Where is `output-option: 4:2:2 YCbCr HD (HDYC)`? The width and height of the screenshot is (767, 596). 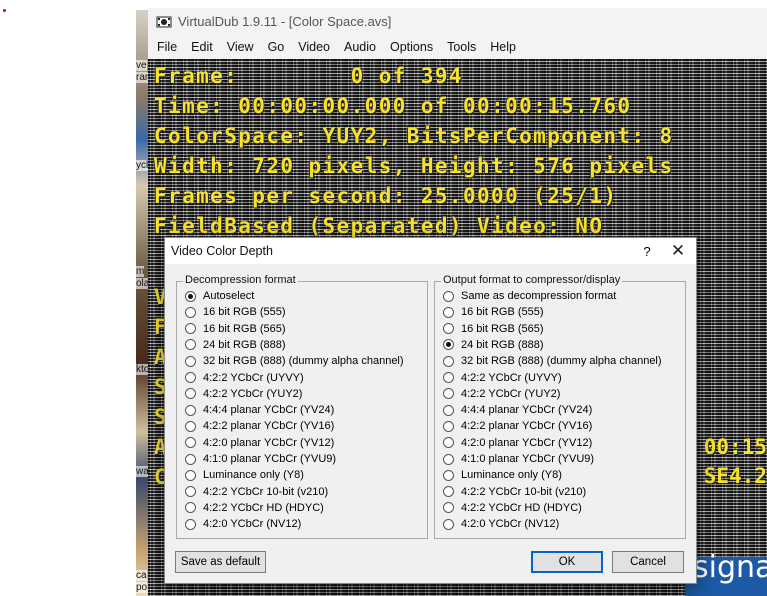 output-option: 4:2:2 YCbCr HD (HDYC) is located at coordinates (512, 508).